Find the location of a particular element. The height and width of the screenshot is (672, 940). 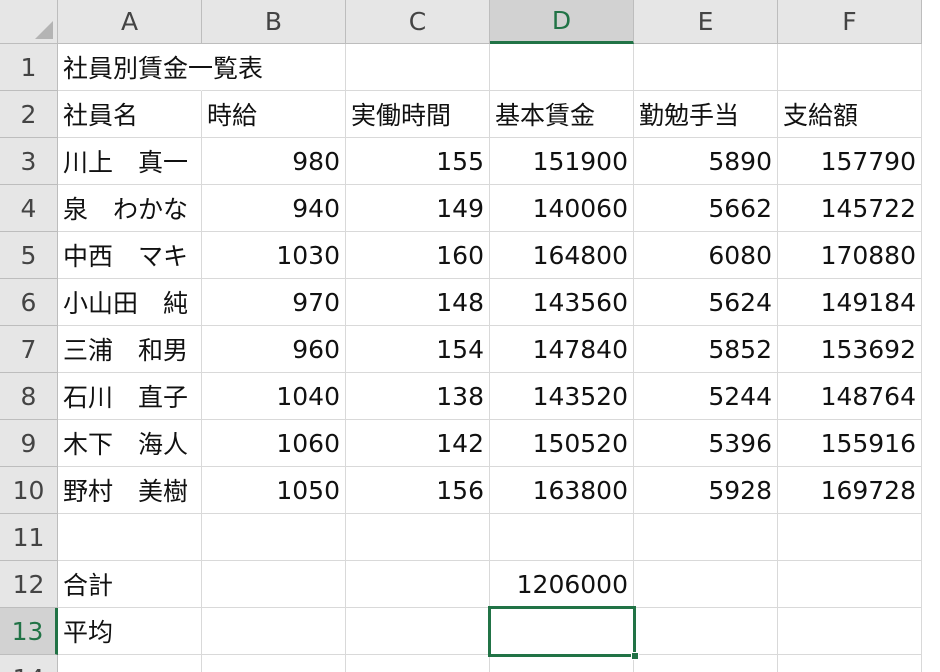

cell-d3: 151900 is located at coordinates (562, 161).